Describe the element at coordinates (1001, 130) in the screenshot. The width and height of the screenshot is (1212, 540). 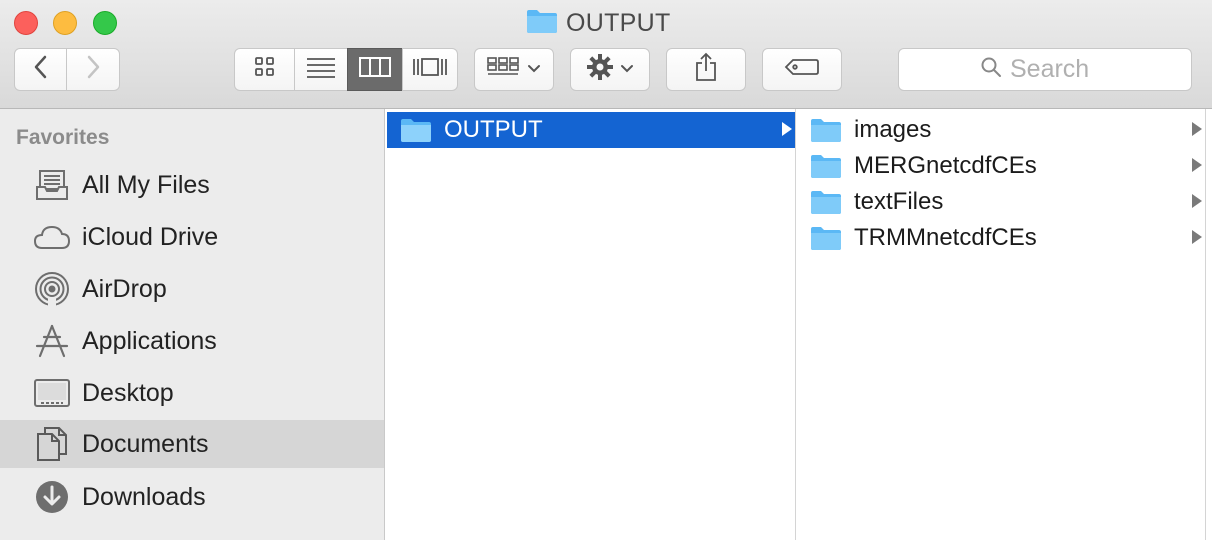
I see `column-item-images: images` at that location.